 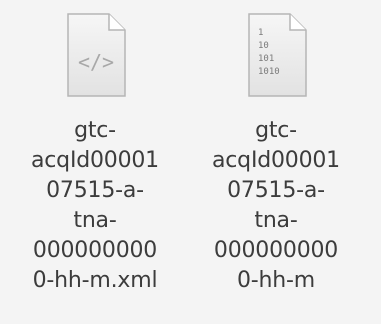 What do you see at coordinates (266, 59) in the screenshot?
I see `svg-text: 101` at bounding box center [266, 59].